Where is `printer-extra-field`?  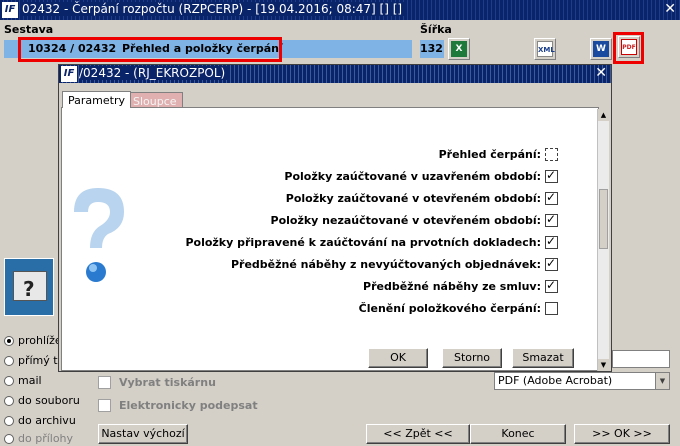 printer-extra-field is located at coordinates (641, 359).